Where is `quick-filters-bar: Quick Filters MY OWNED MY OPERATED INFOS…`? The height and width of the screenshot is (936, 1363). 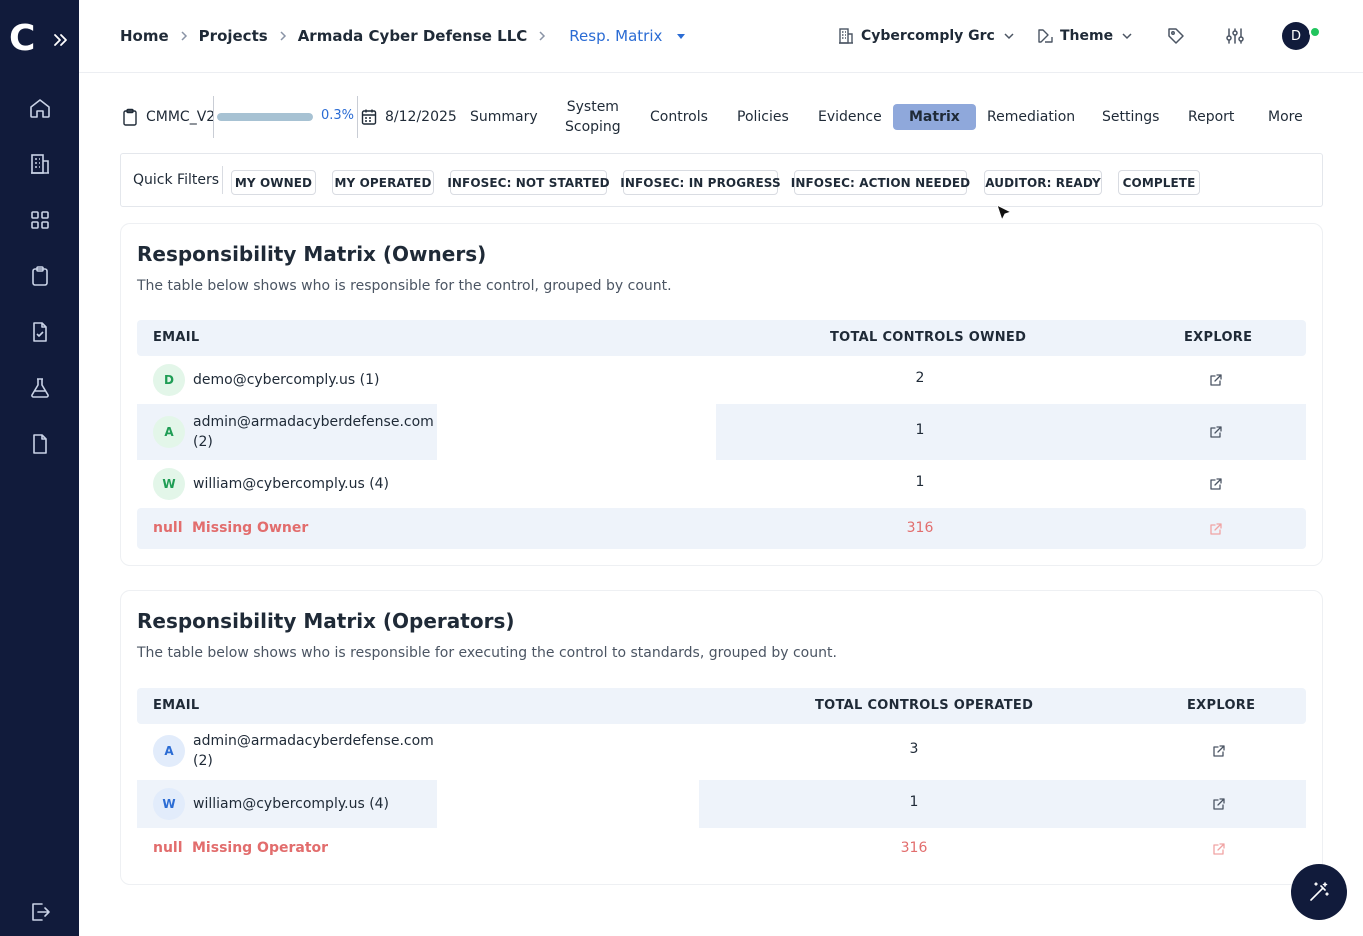
quick-filters-bar: Quick Filters MY OWNED MY OPERATED INFOS… is located at coordinates (721, 180).